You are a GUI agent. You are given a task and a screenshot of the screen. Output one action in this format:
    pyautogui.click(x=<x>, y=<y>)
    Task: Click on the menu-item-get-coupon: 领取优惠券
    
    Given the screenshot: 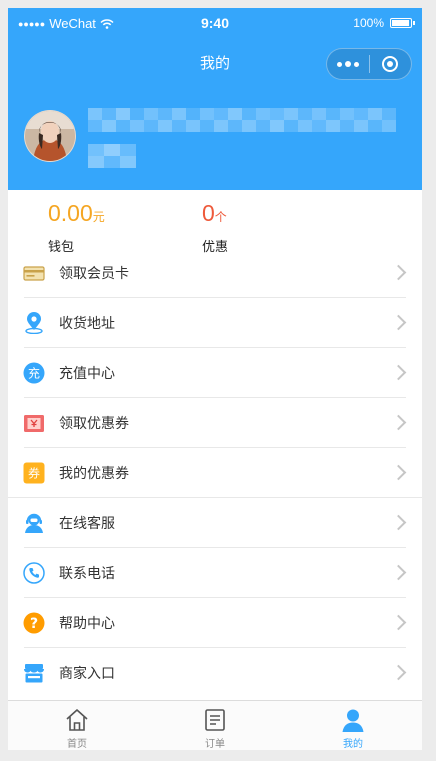 What is the action you would take?
    pyautogui.click(x=215, y=423)
    